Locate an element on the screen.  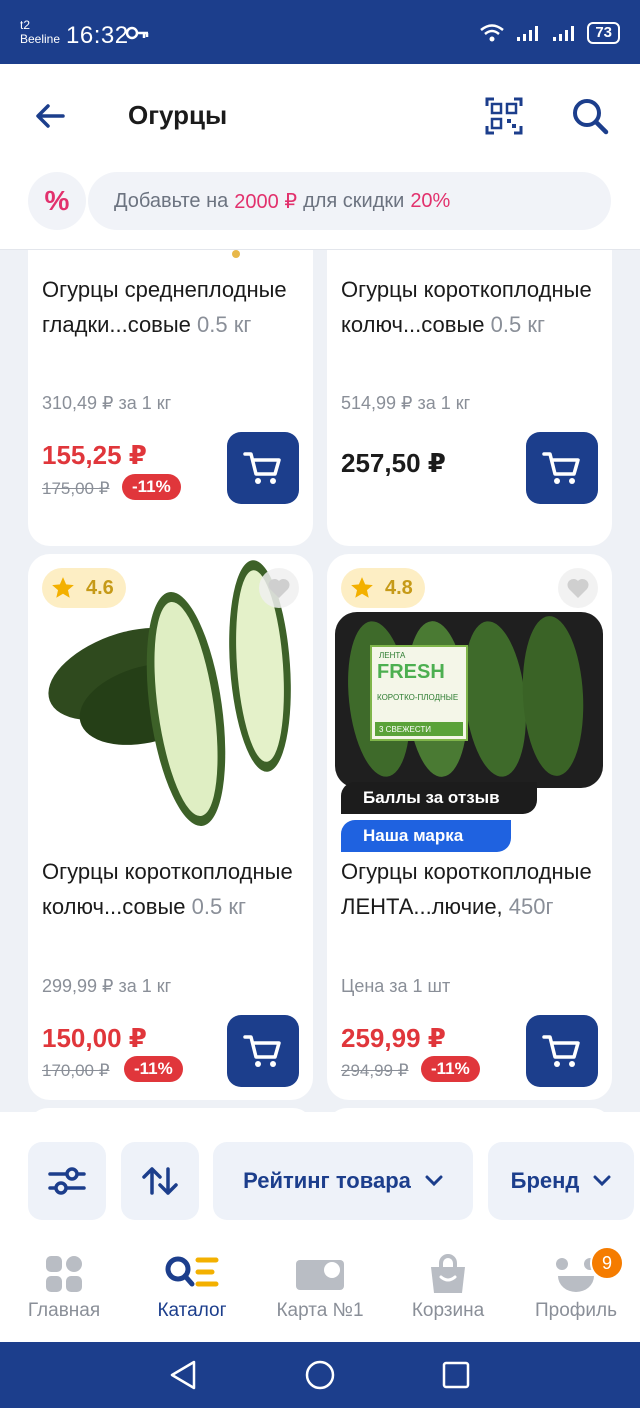
key-icon is located at coordinates (137, 33).